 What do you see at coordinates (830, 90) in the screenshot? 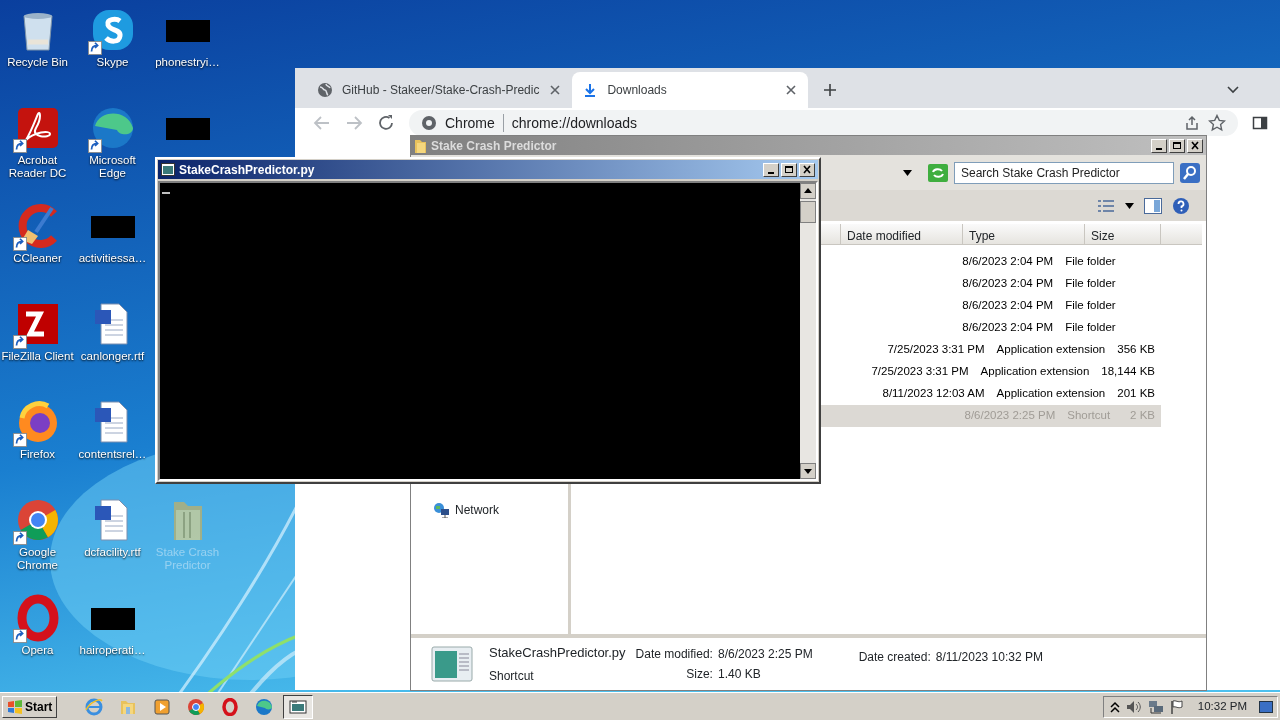
I see `new-tab-icon` at bounding box center [830, 90].